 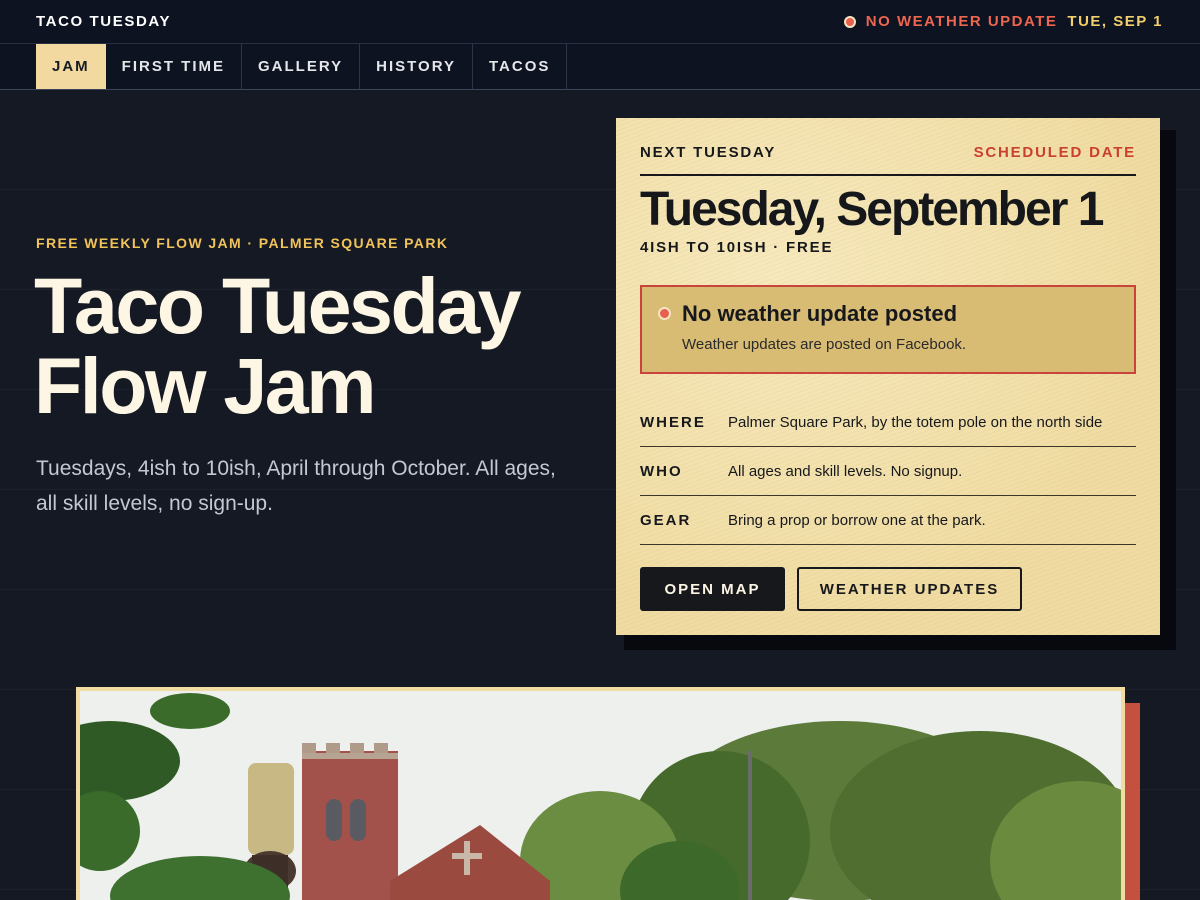 I want to click on scheduled-date-tag: SCHEDULED DATE, so click(x=1054, y=152).